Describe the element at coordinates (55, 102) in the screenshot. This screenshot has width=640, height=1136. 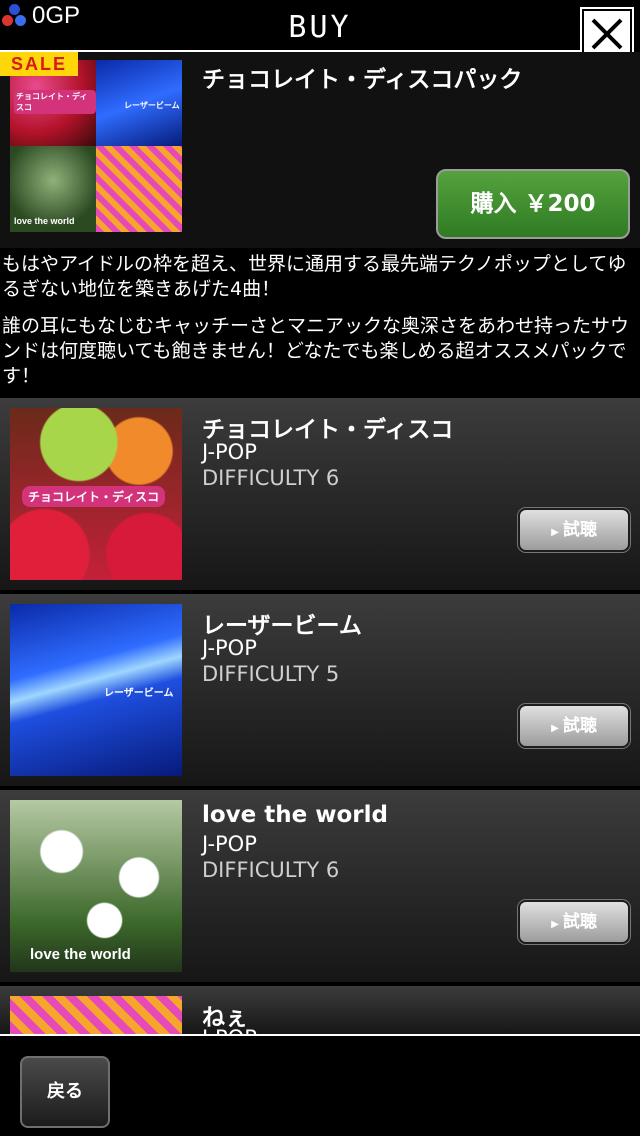
I see `art-tile-label: チョコレイト・ディスコ` at that location.